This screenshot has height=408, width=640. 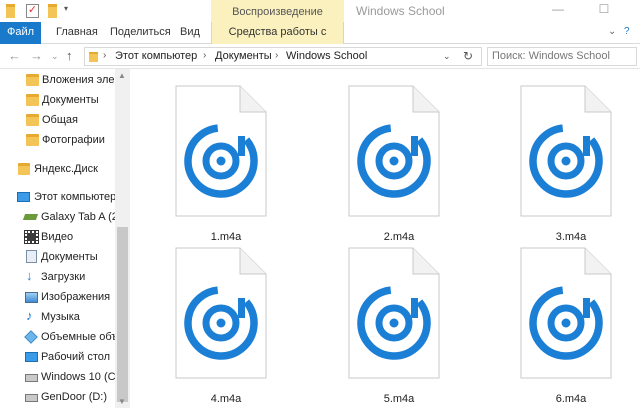 I want to click on ribbon-expand-chevron-icon: ⌄, so click(x=612, y=31).